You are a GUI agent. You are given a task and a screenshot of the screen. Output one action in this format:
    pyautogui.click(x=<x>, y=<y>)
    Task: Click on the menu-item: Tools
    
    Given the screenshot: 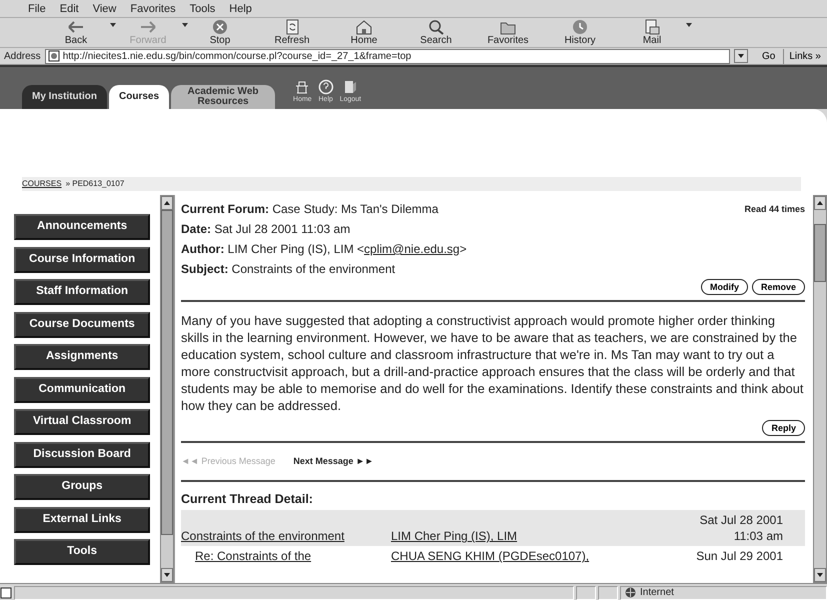 What is the action you would take?
    pyautogui.click(x=203, y=9)
    